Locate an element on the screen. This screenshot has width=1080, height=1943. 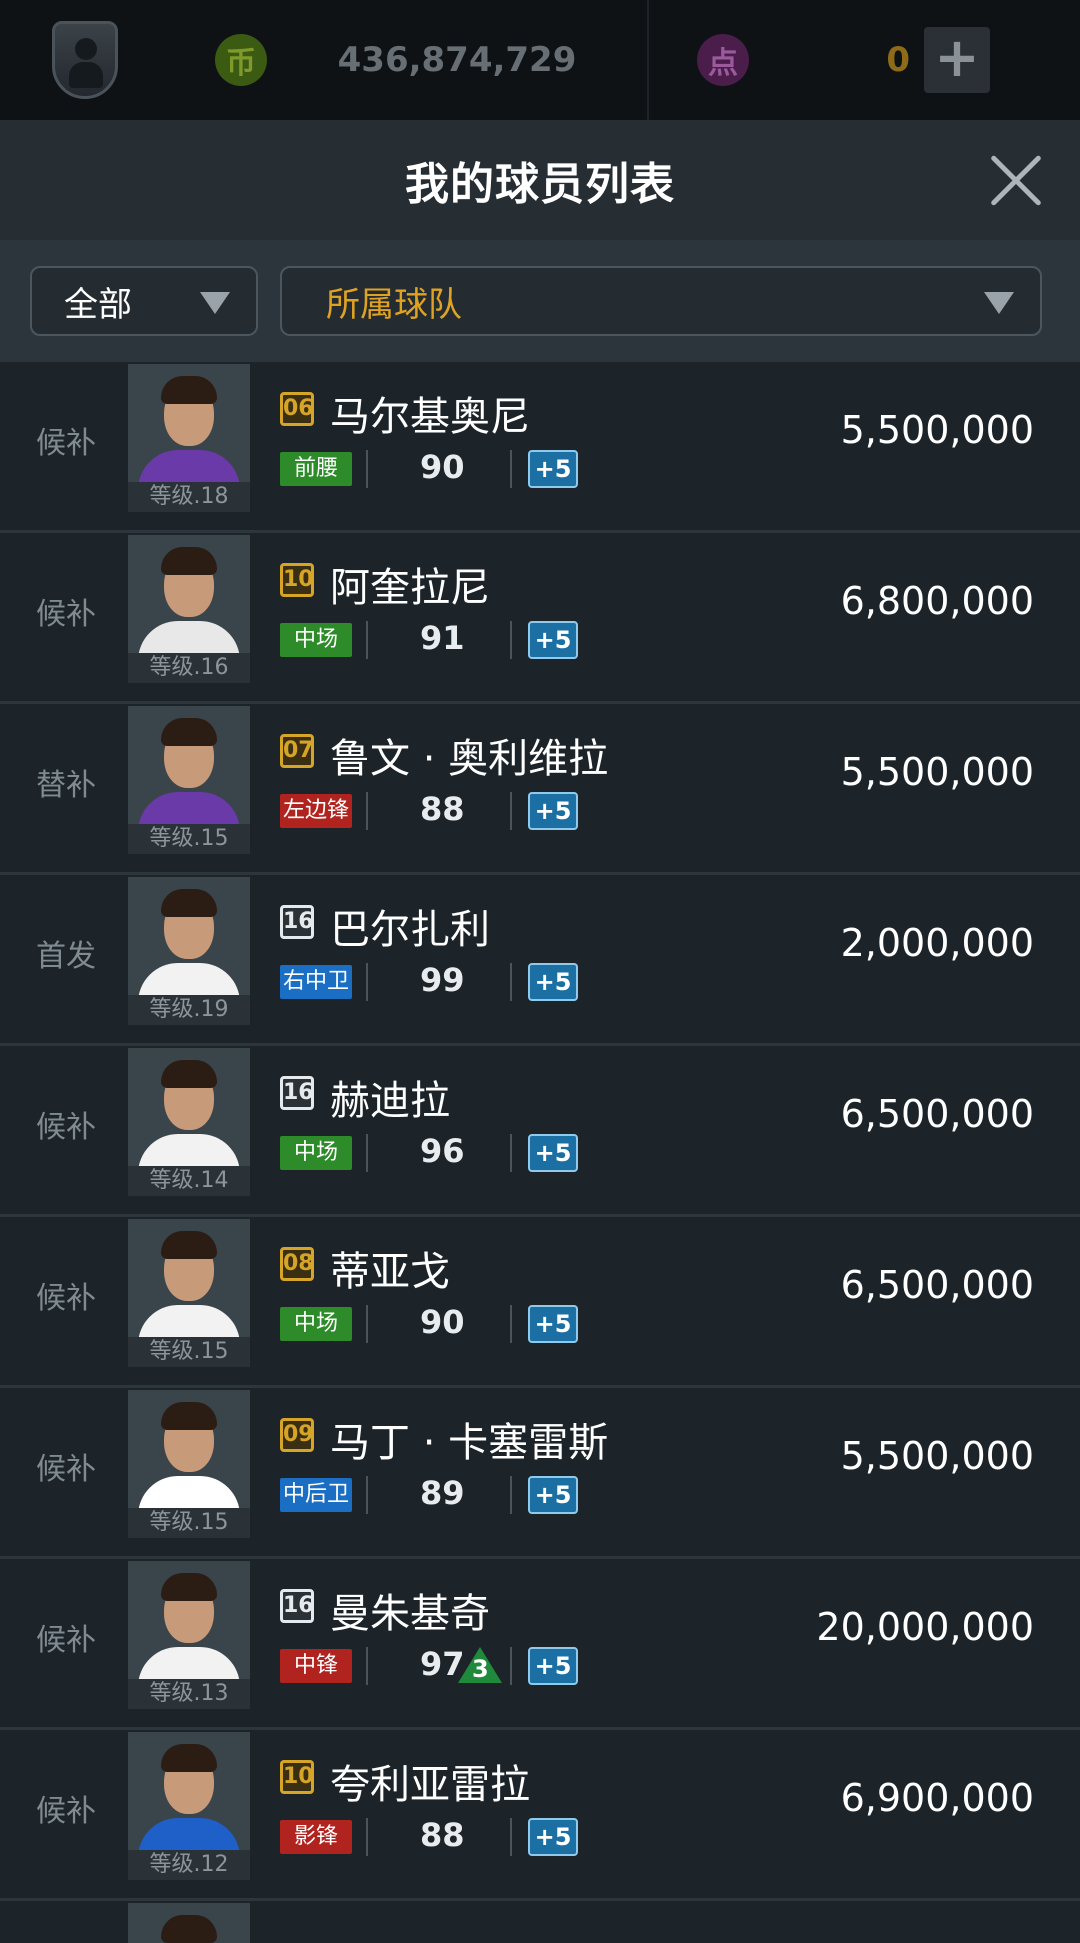
player-row: 候补 等级.14 16 赫迪拉 中场 96 +5 6,500,000 is located at coordinates (540, 1131).